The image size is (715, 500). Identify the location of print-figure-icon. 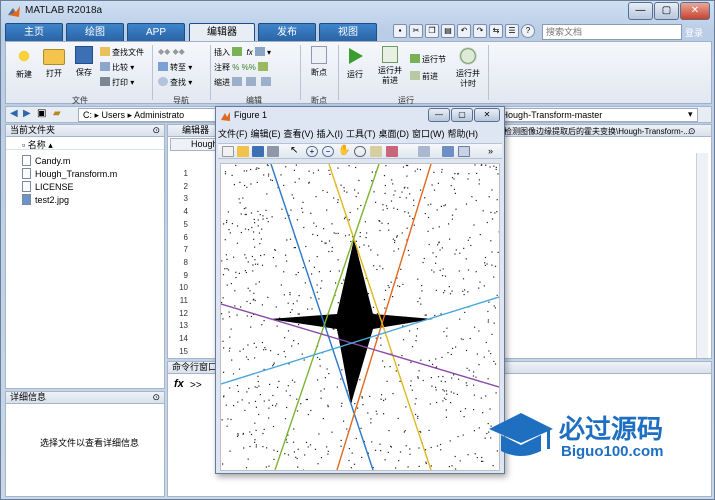
(273, 151).